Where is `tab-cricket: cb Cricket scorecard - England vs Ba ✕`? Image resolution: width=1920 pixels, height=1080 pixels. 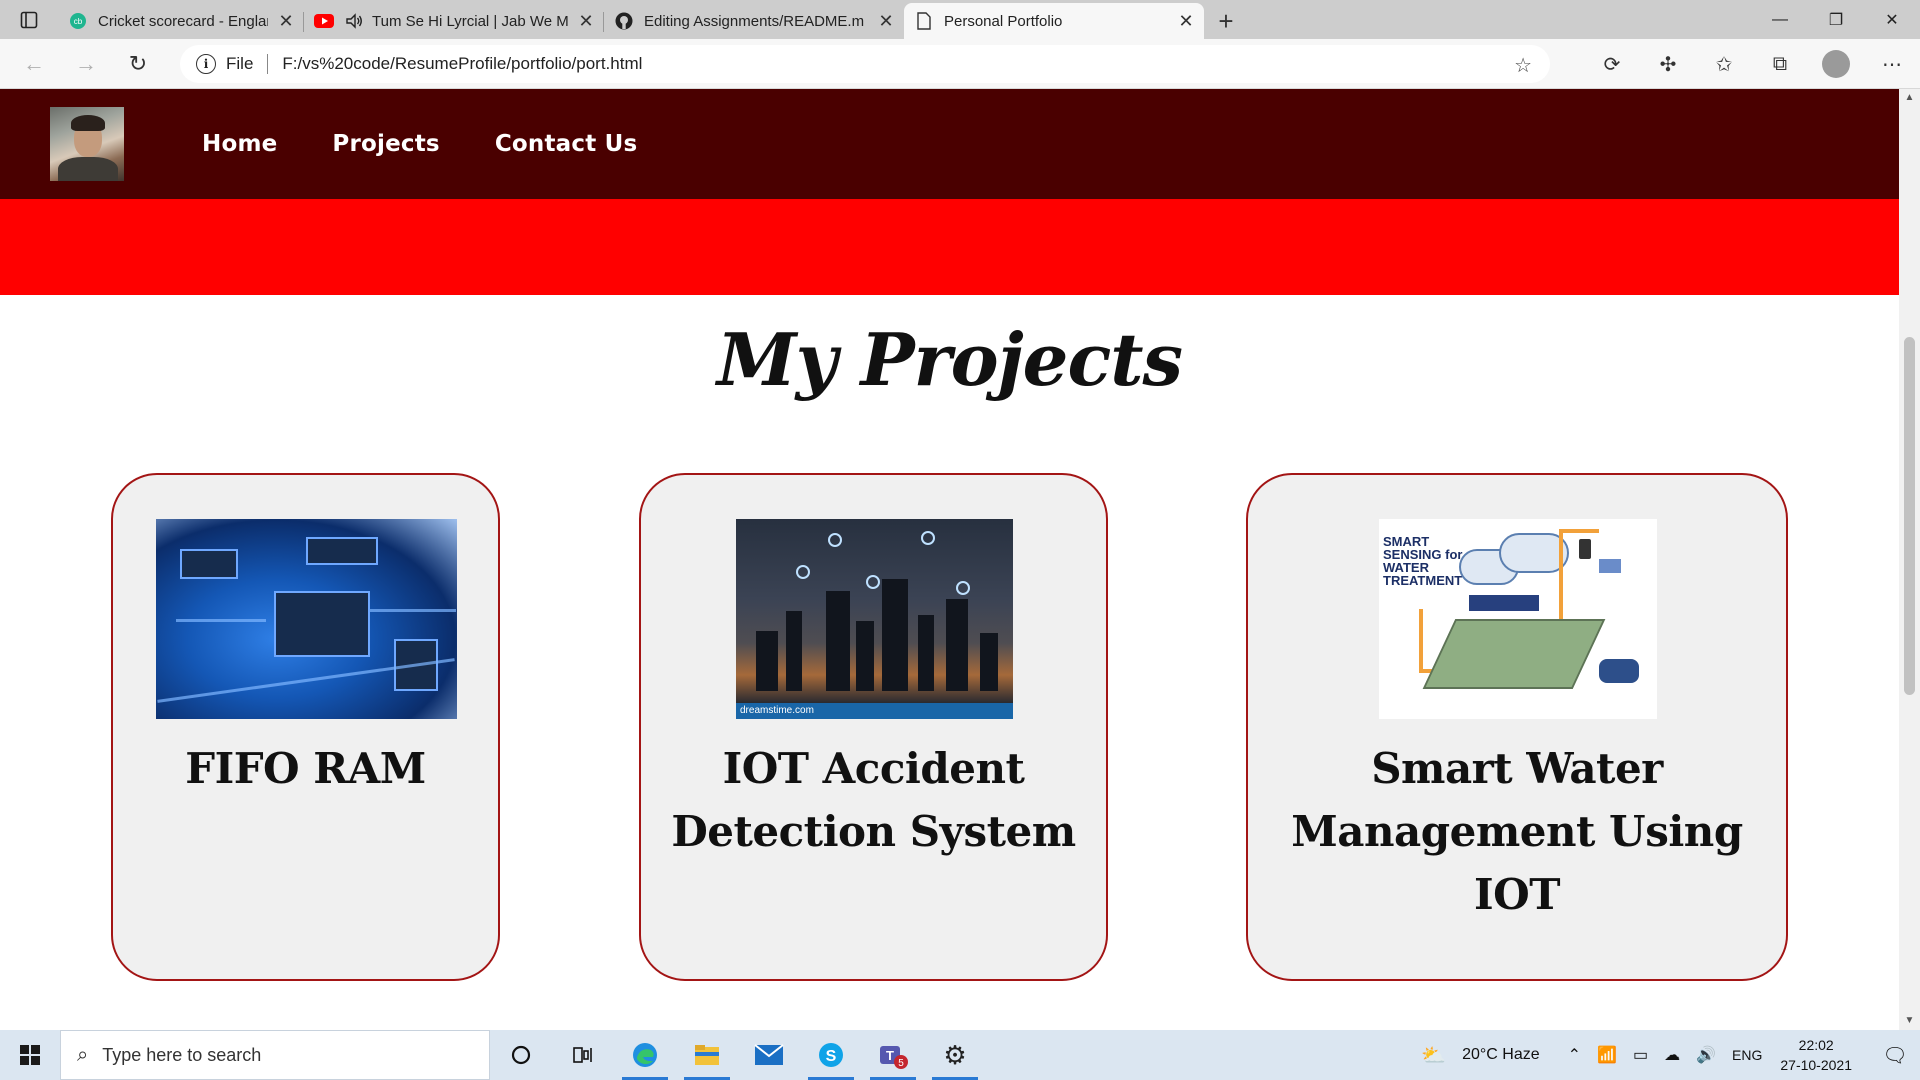 tab-cricket: cb Cricket scorecard - England vs Ba ✕ is located at coordinates (181, 21).